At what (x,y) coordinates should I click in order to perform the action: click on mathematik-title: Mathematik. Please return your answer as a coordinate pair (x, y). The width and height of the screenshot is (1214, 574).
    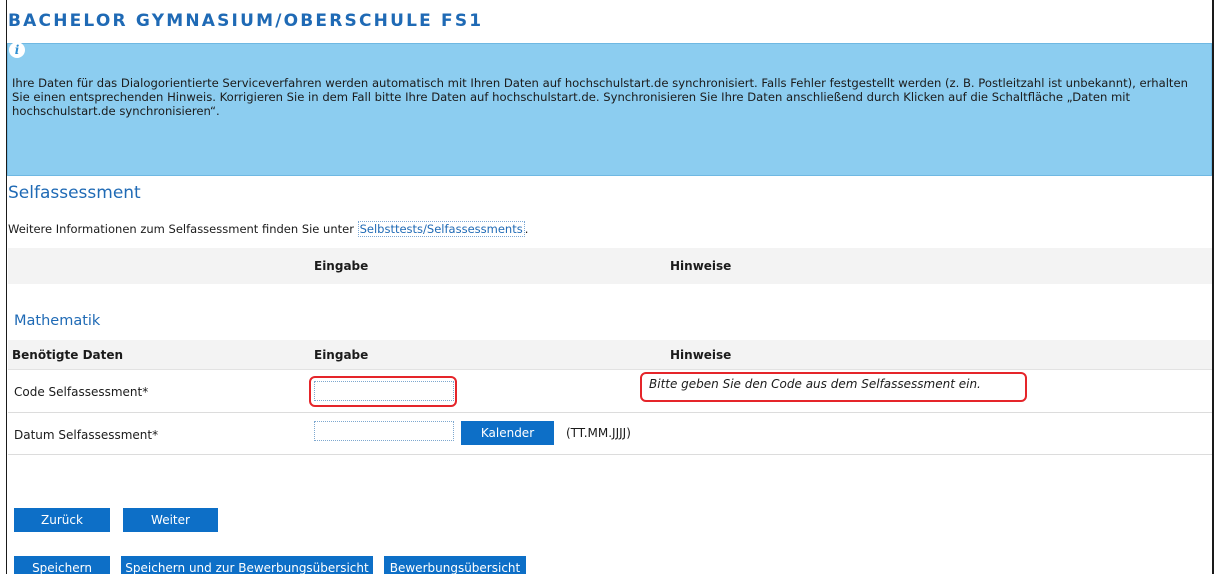
    Looking at the image, I should click on (57, 321).